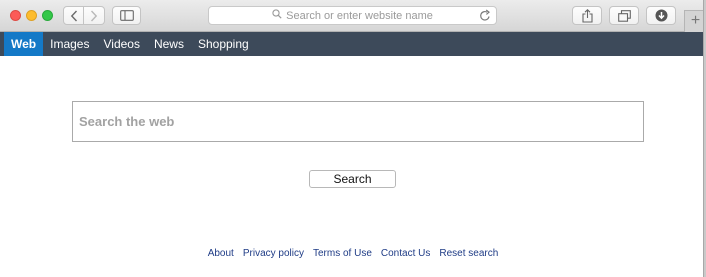 The height and width of the screenshot is (277, 706). I want to click on sidebar-button, so click(126, 15).